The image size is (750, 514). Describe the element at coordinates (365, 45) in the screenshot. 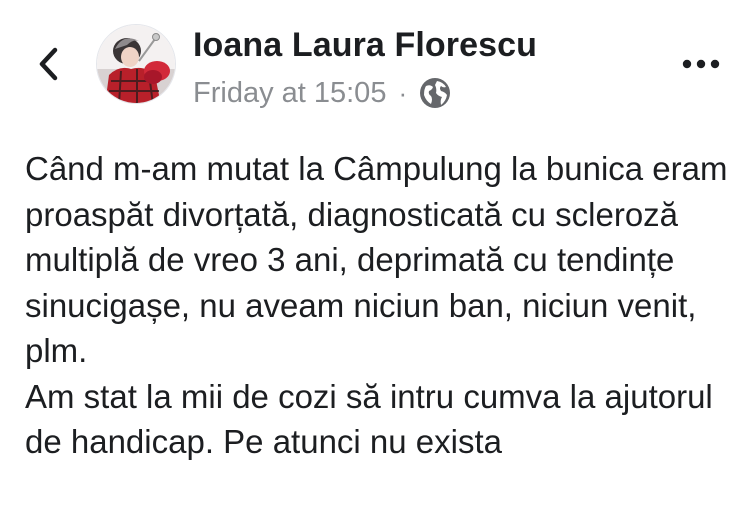

I see `author-name: Ioana Laura Florescu` at that location.